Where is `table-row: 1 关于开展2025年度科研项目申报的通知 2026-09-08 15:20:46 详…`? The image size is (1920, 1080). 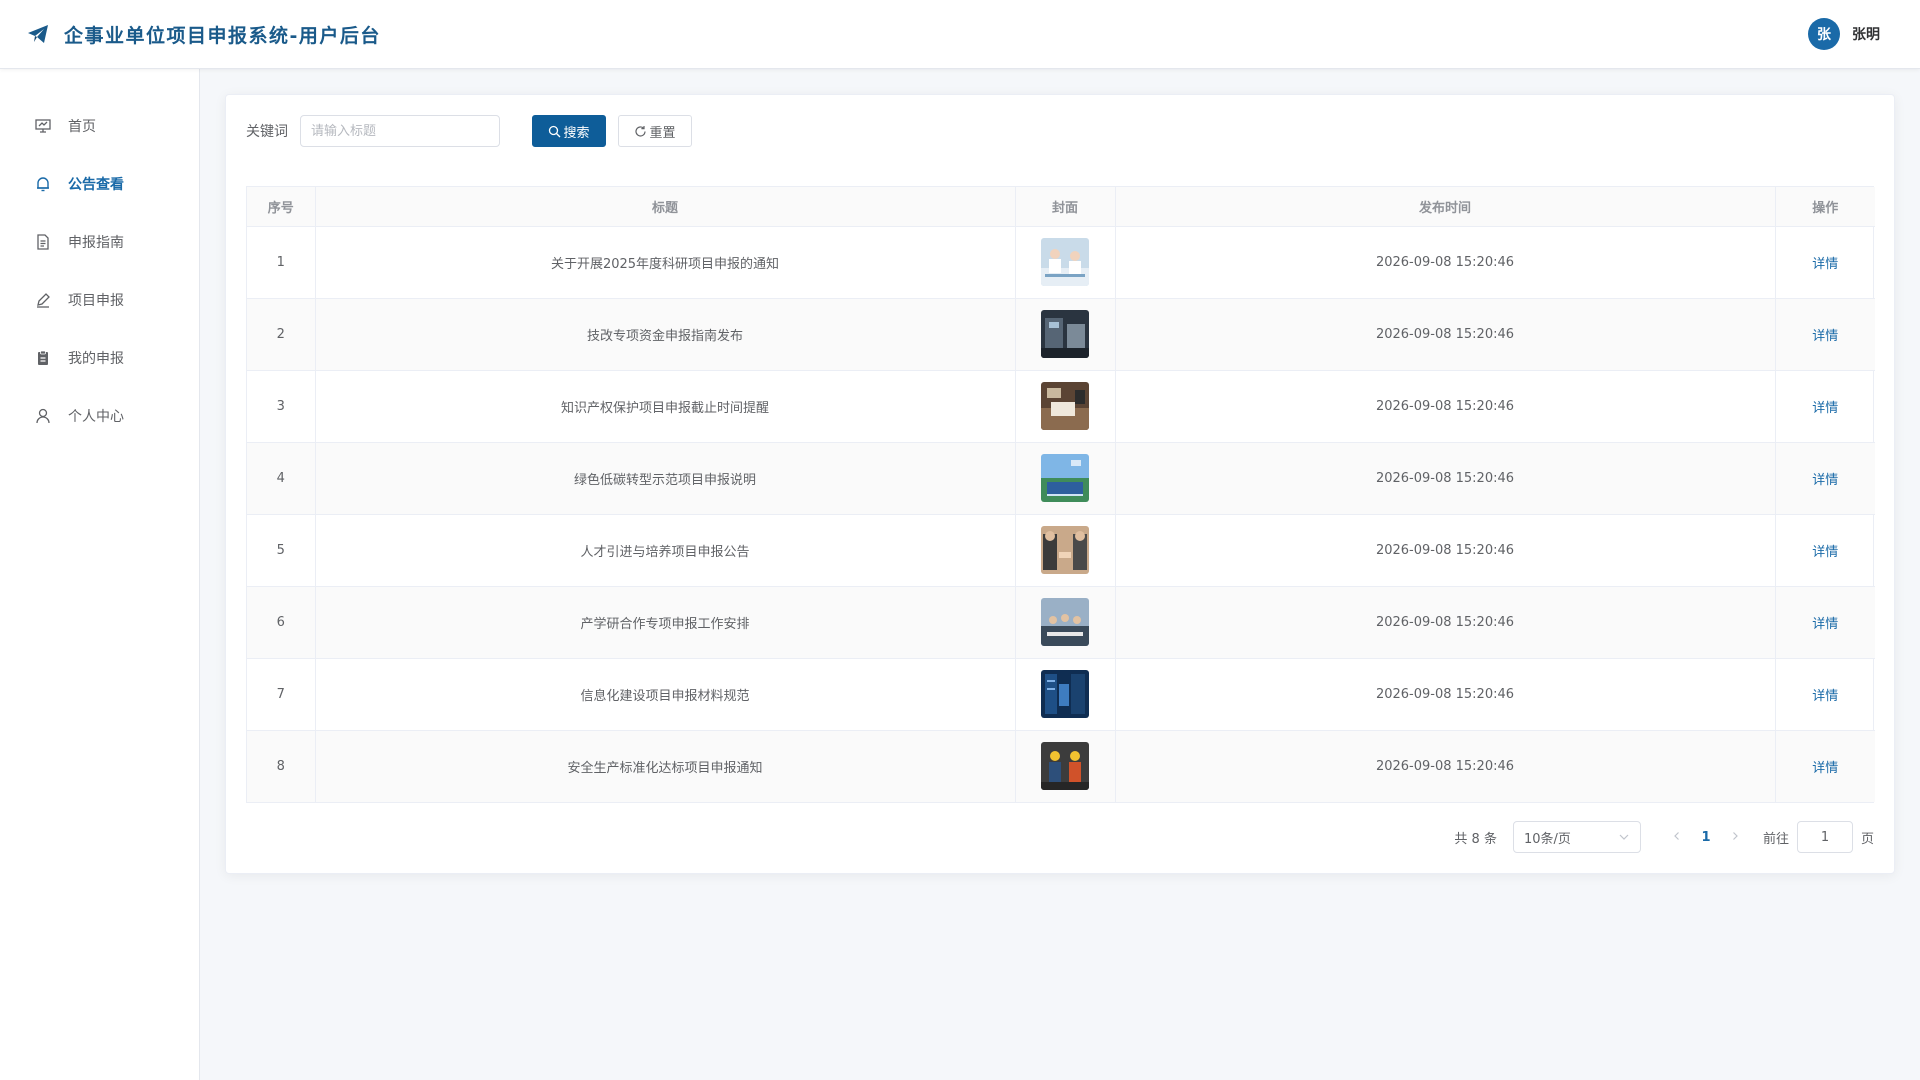
table-row: 1 关于开展2025年度科研项目申报的通知 2026-09-08 15:20:46 详… is located at coordinates (1061, 262).